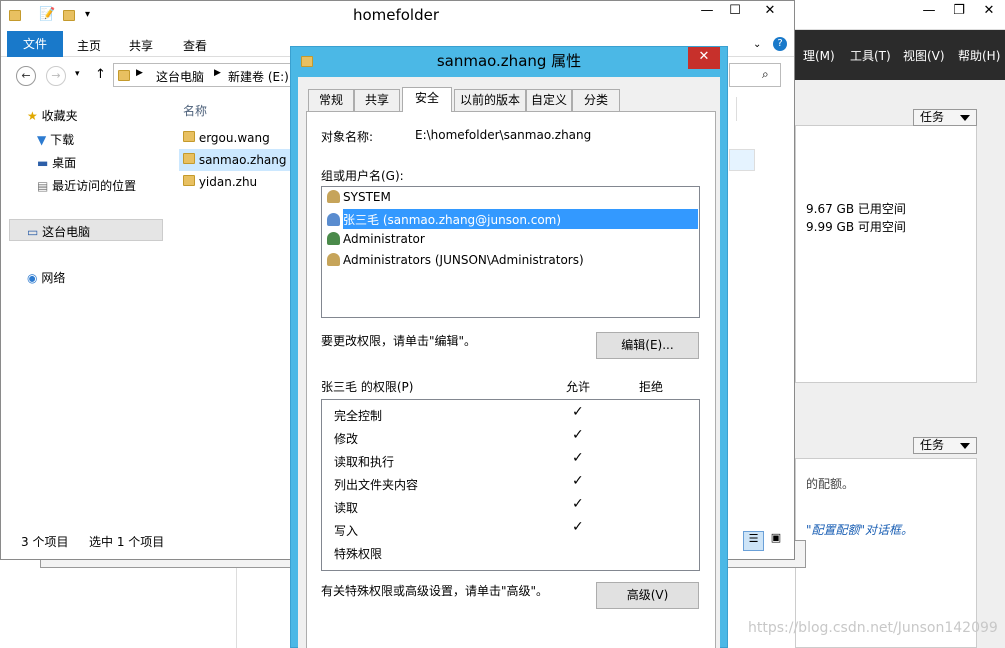 This screenshot has width=1005, height=648. I want to click on recent-places-item: ▤ 最近访问的位置, so click(86, 185).